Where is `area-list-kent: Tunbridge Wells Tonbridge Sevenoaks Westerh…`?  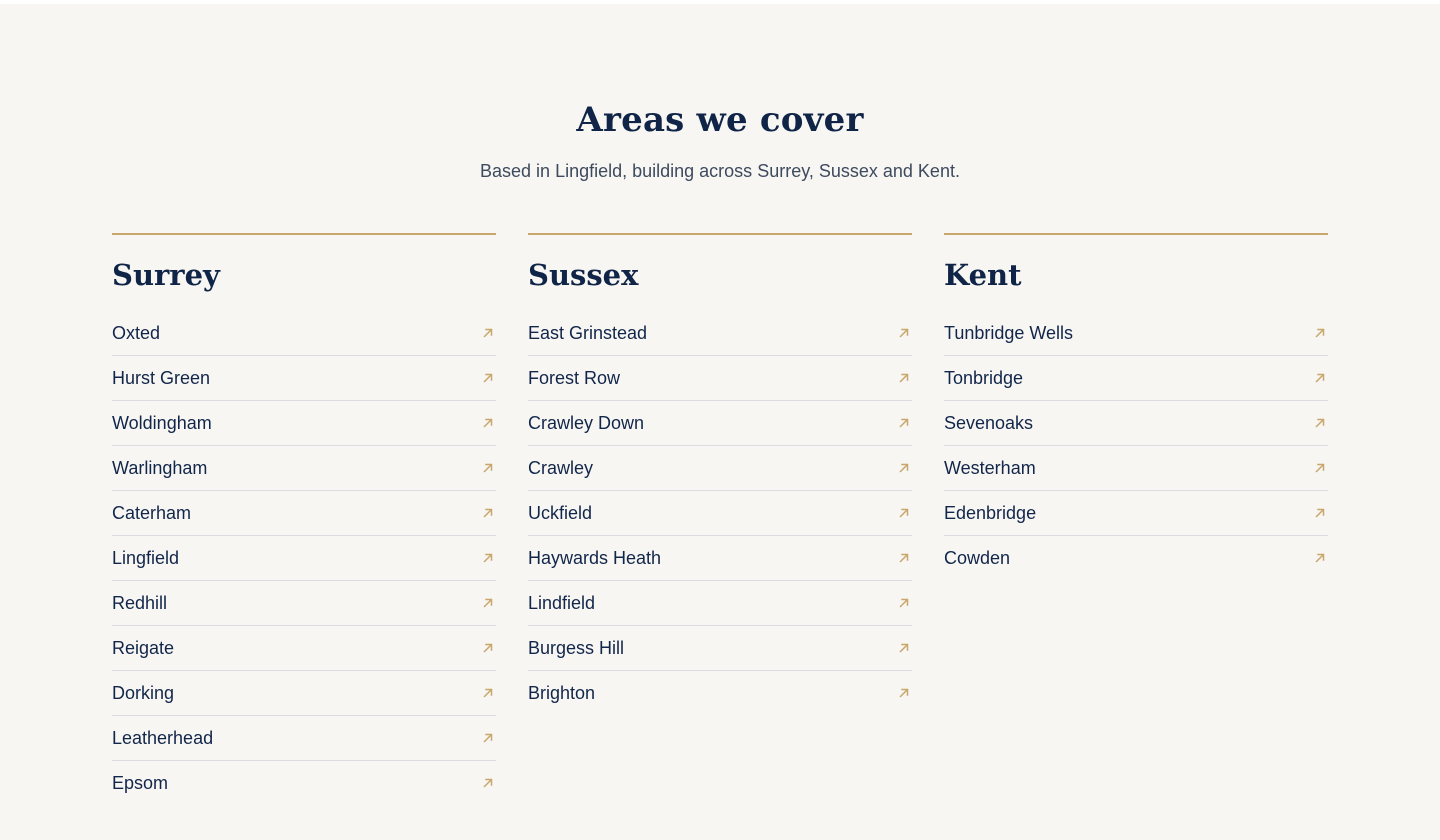
area-list-kent: Tunbridge Wells Tonbridge Sevenoaks Westerh… is located at coordinates (1136, 445).